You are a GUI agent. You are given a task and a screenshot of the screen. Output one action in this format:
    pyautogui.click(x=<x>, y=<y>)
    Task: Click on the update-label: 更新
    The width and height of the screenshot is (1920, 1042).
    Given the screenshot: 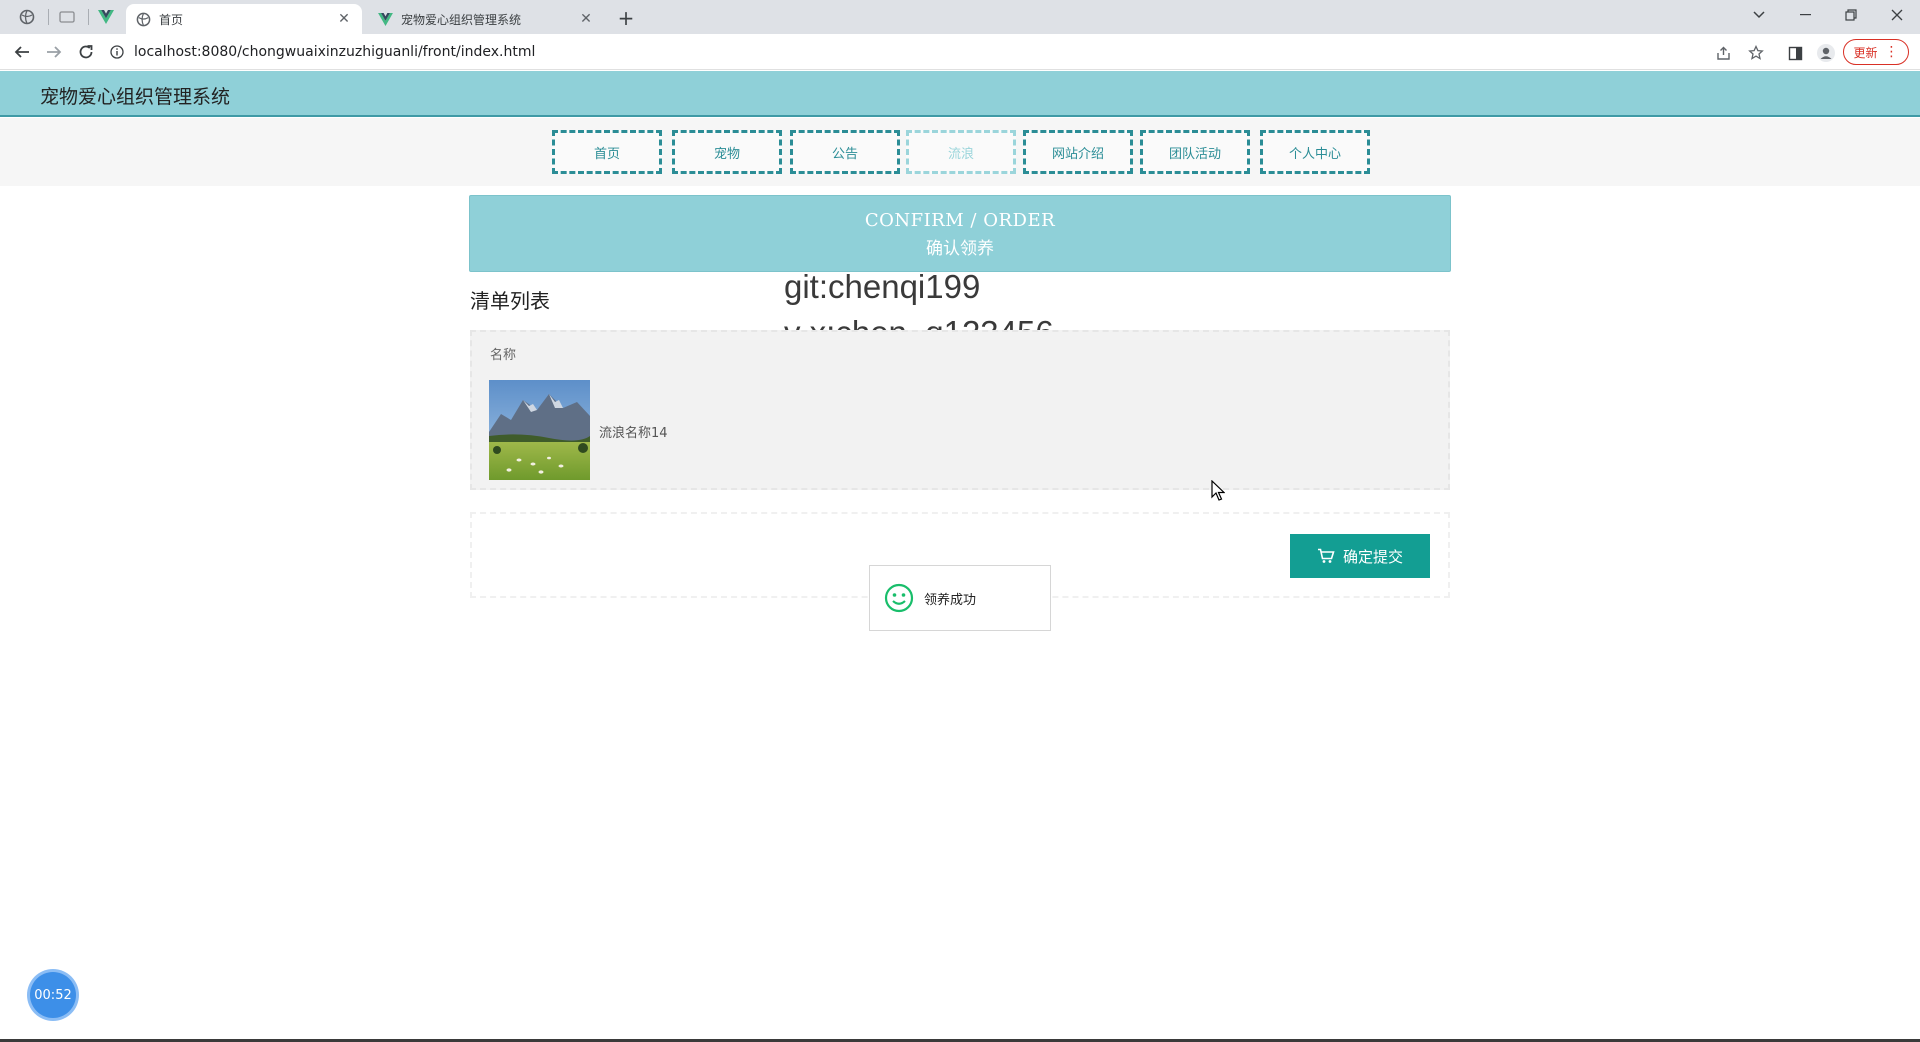 What is the action you would take?
    pyautogui.click(x=1865, y=52)
    